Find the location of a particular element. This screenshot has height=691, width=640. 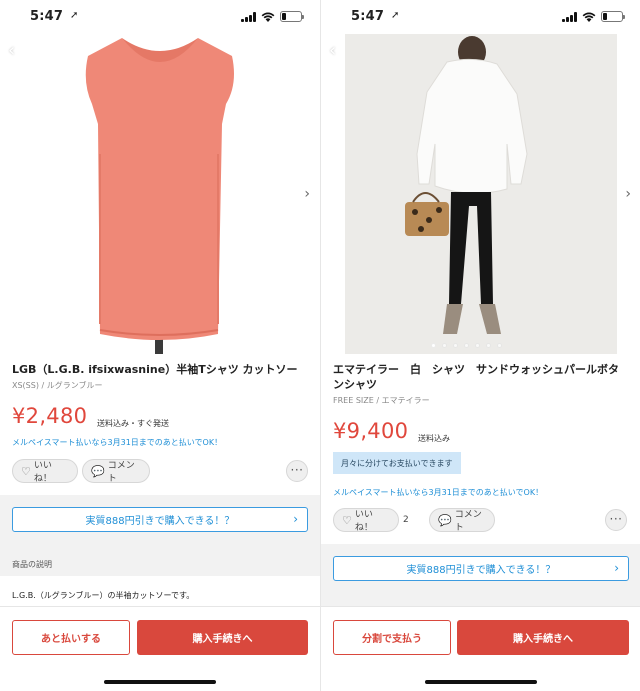

product-title: LGB（L.G.B. ifsixwasnine）半袖Tシャツ カットソー is located at coordinates (155, 369).